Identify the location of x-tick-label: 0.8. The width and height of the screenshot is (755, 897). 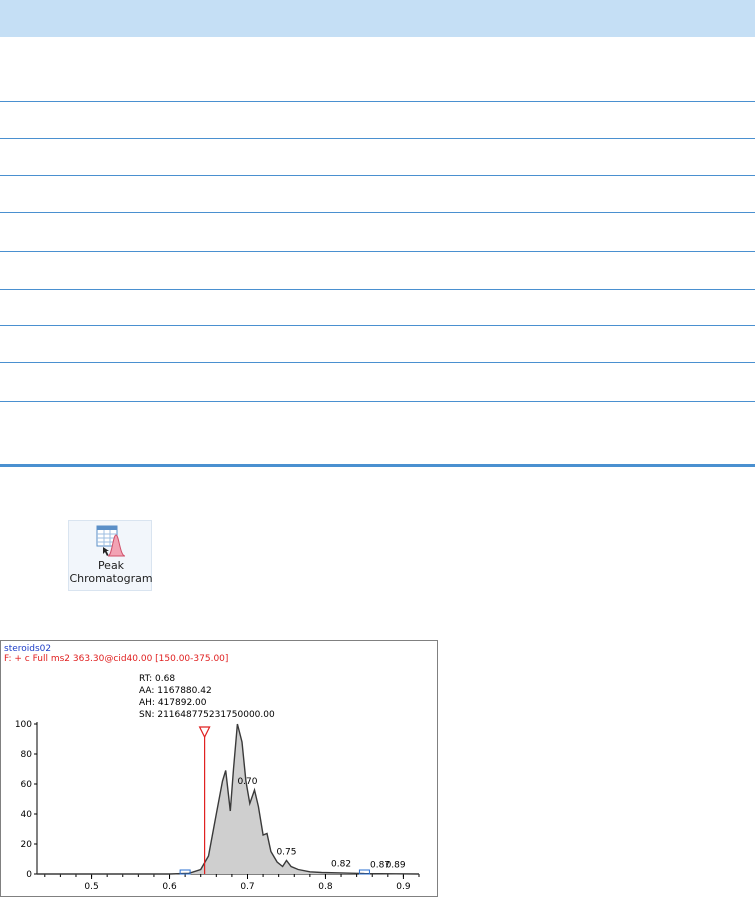
(325, 887).